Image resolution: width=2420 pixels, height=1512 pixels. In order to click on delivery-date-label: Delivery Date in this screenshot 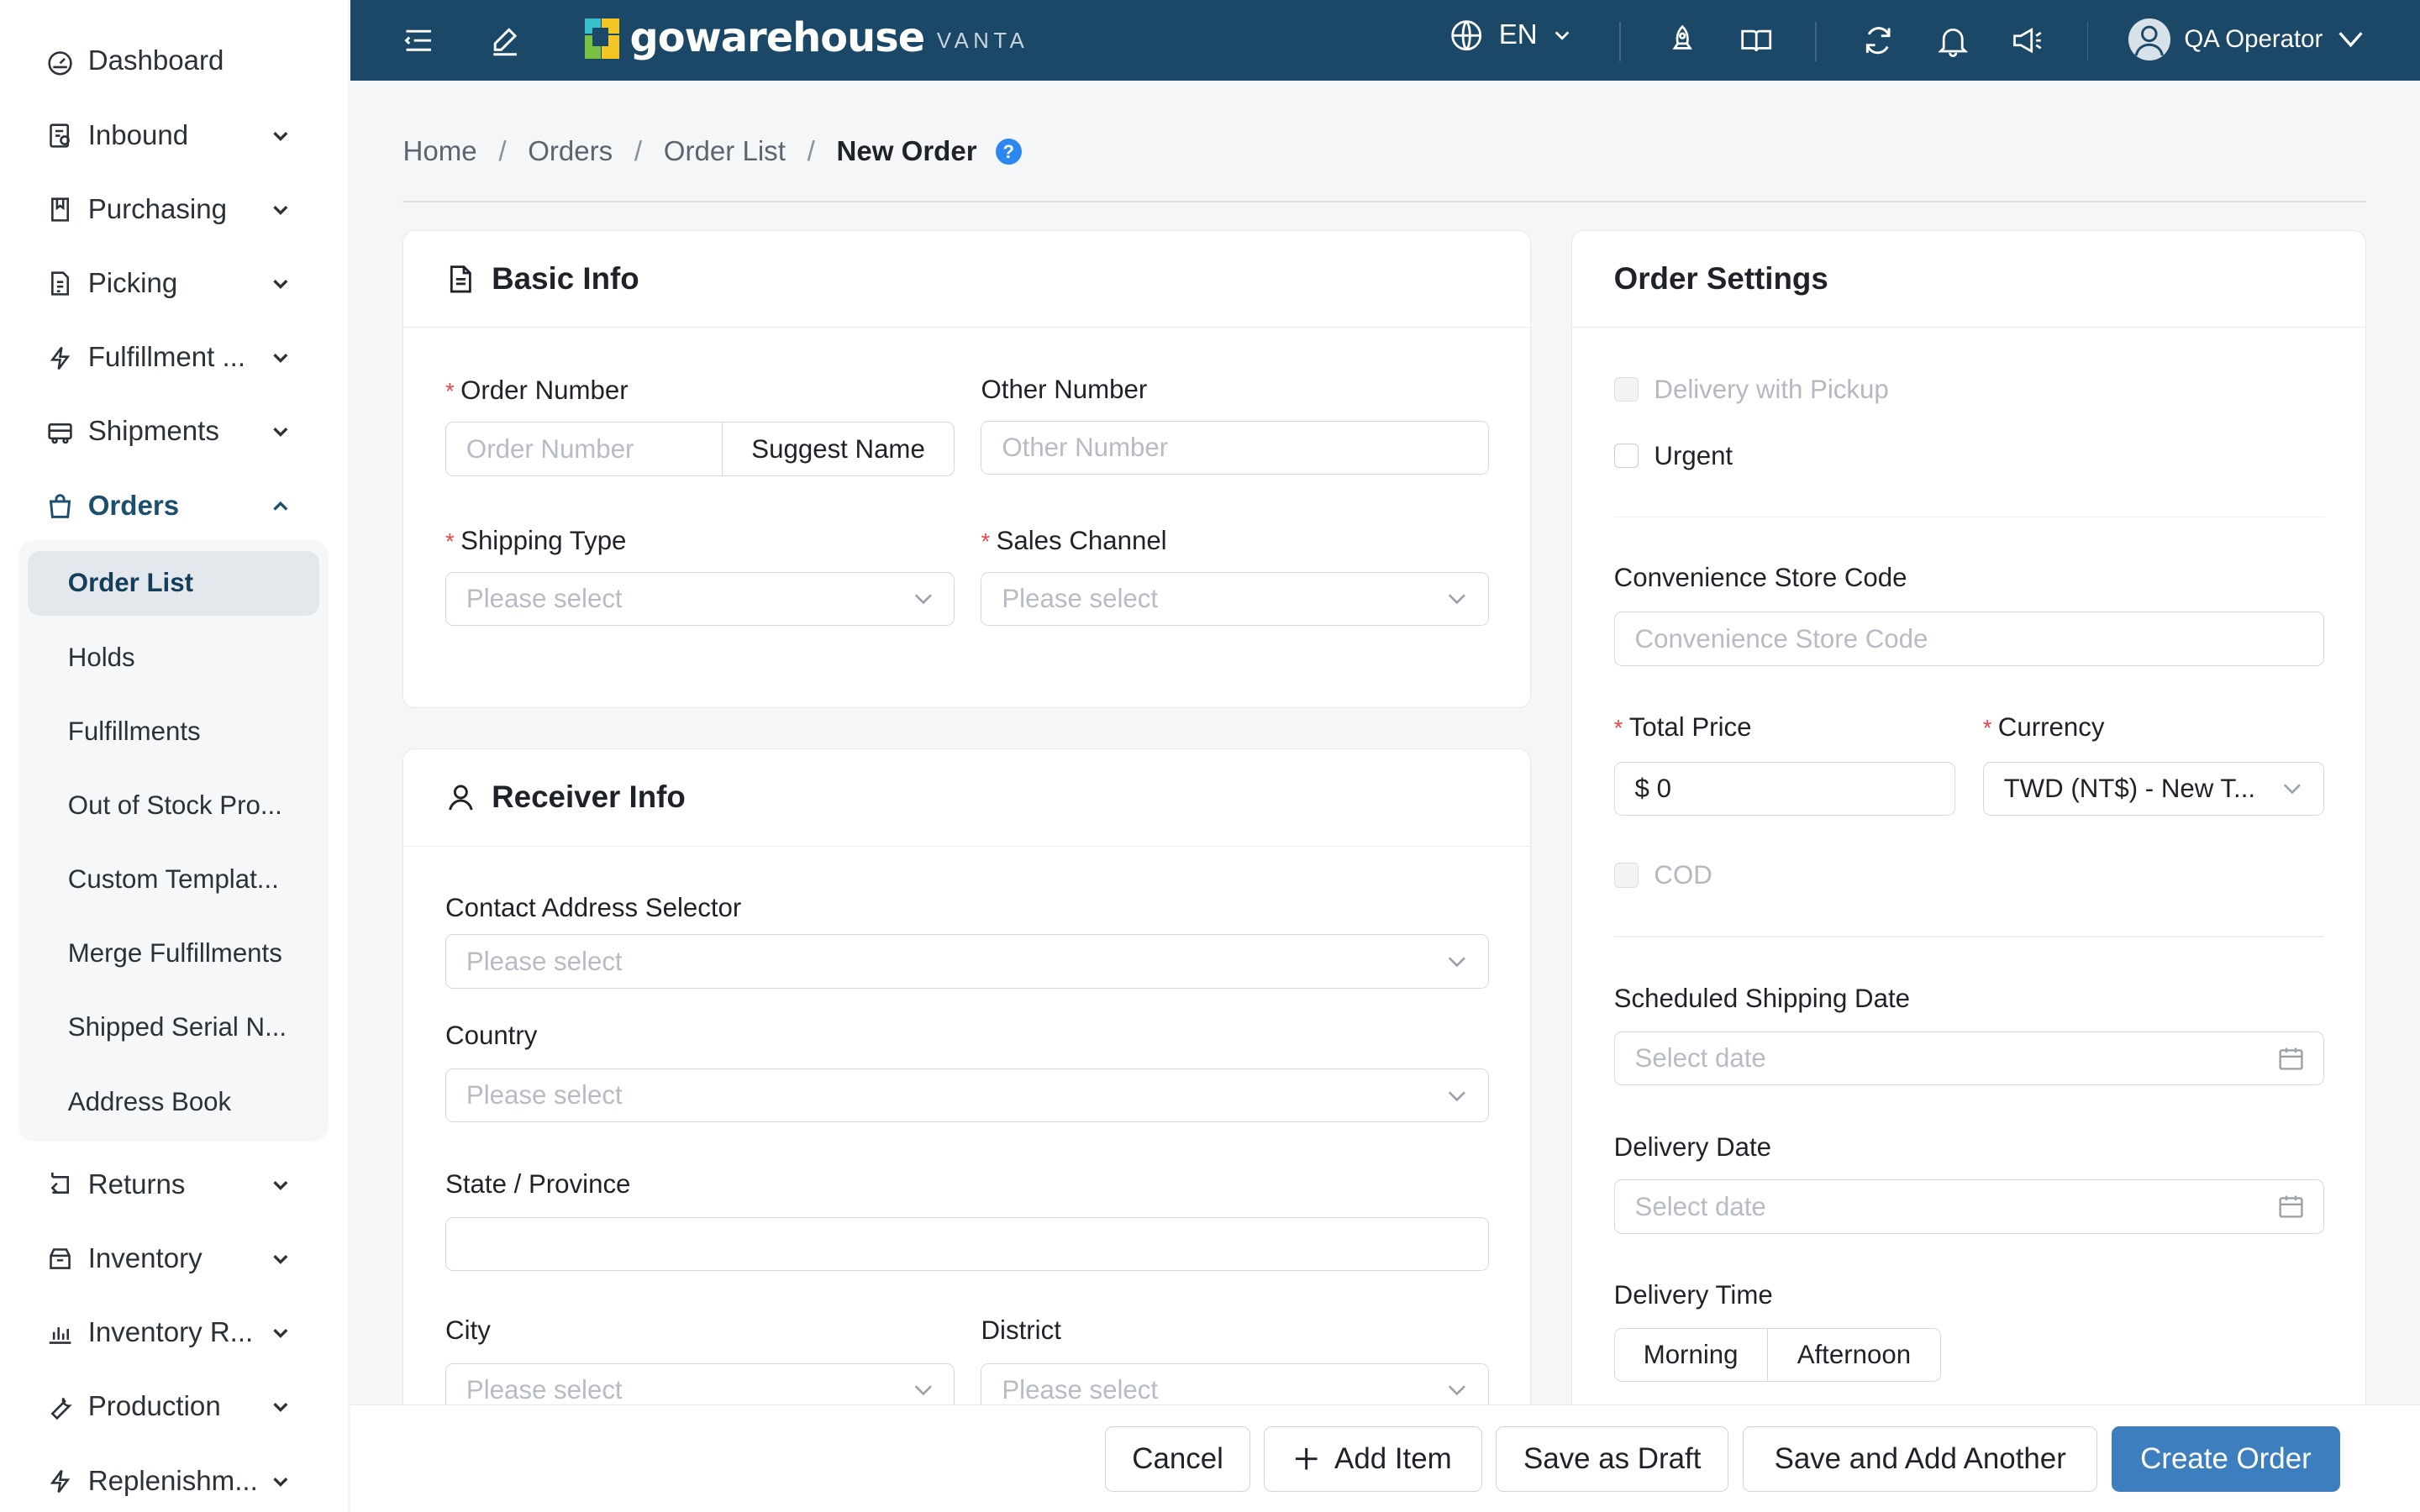, I will do `click(1692, 1146)`.